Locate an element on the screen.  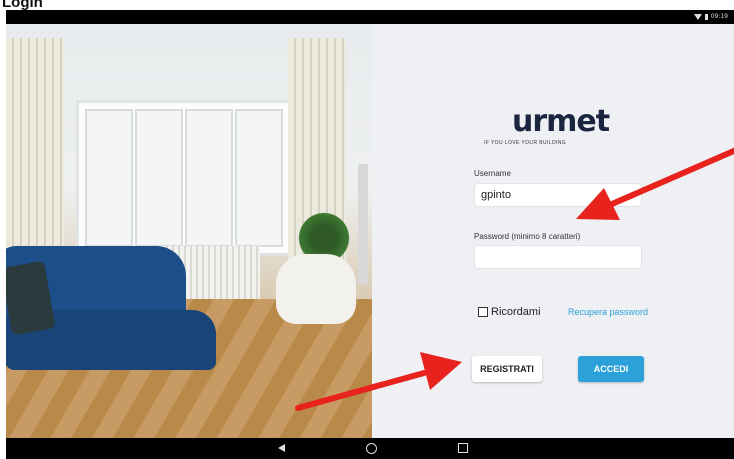
home-icon is located at coordinates (371, 448).